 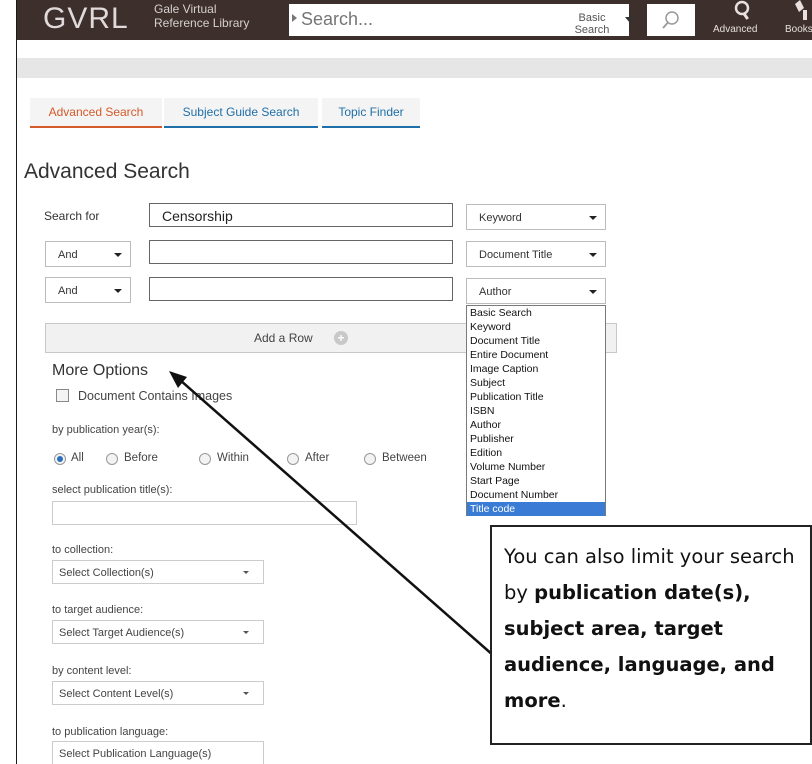 I want to click on callout-text-2: ., so click(x=563, y=700).